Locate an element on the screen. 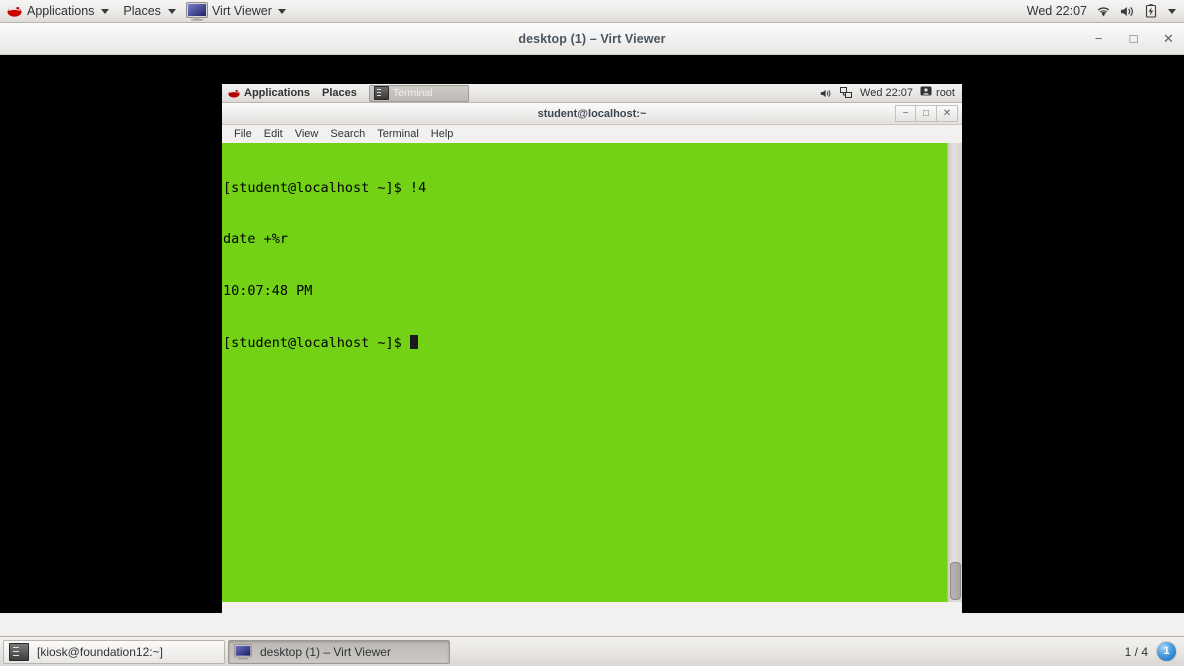  guest-clock: Wed 22:07 is located at coordinates (886, 93).